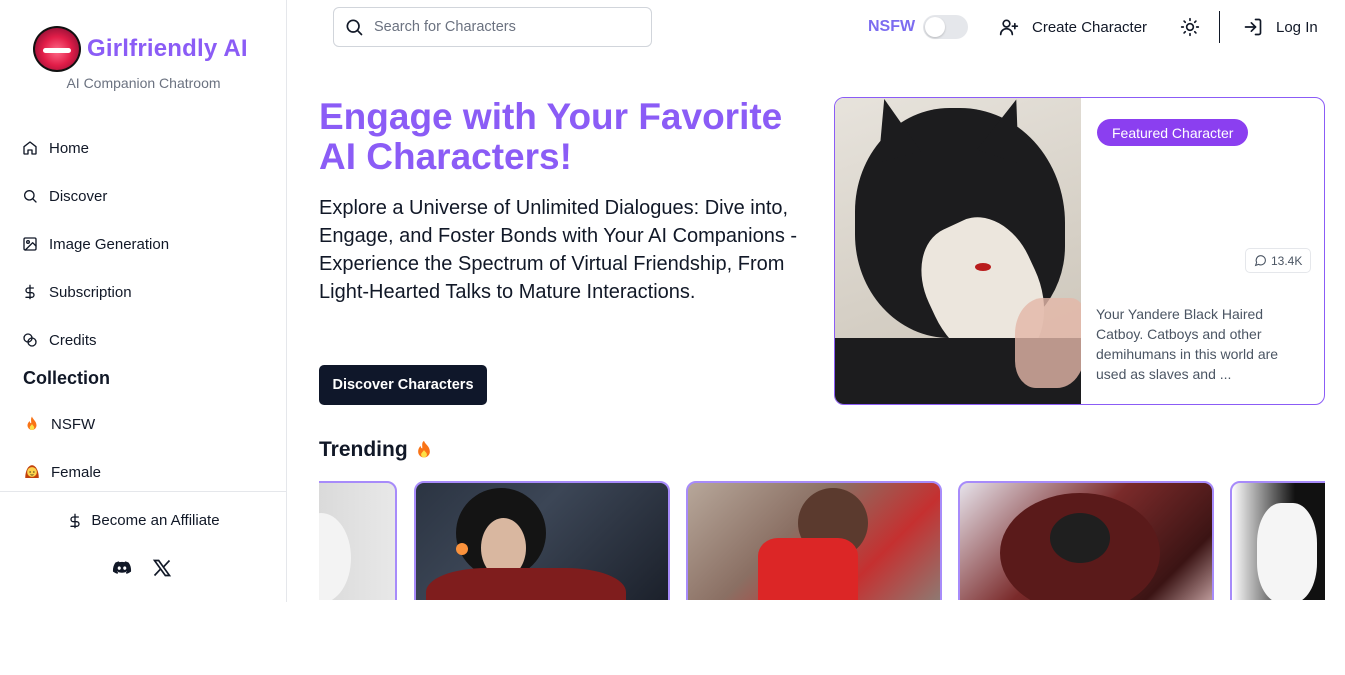  Describe the element at coordinates (499, 27) in the screenshot. I see `search-input` at that location.